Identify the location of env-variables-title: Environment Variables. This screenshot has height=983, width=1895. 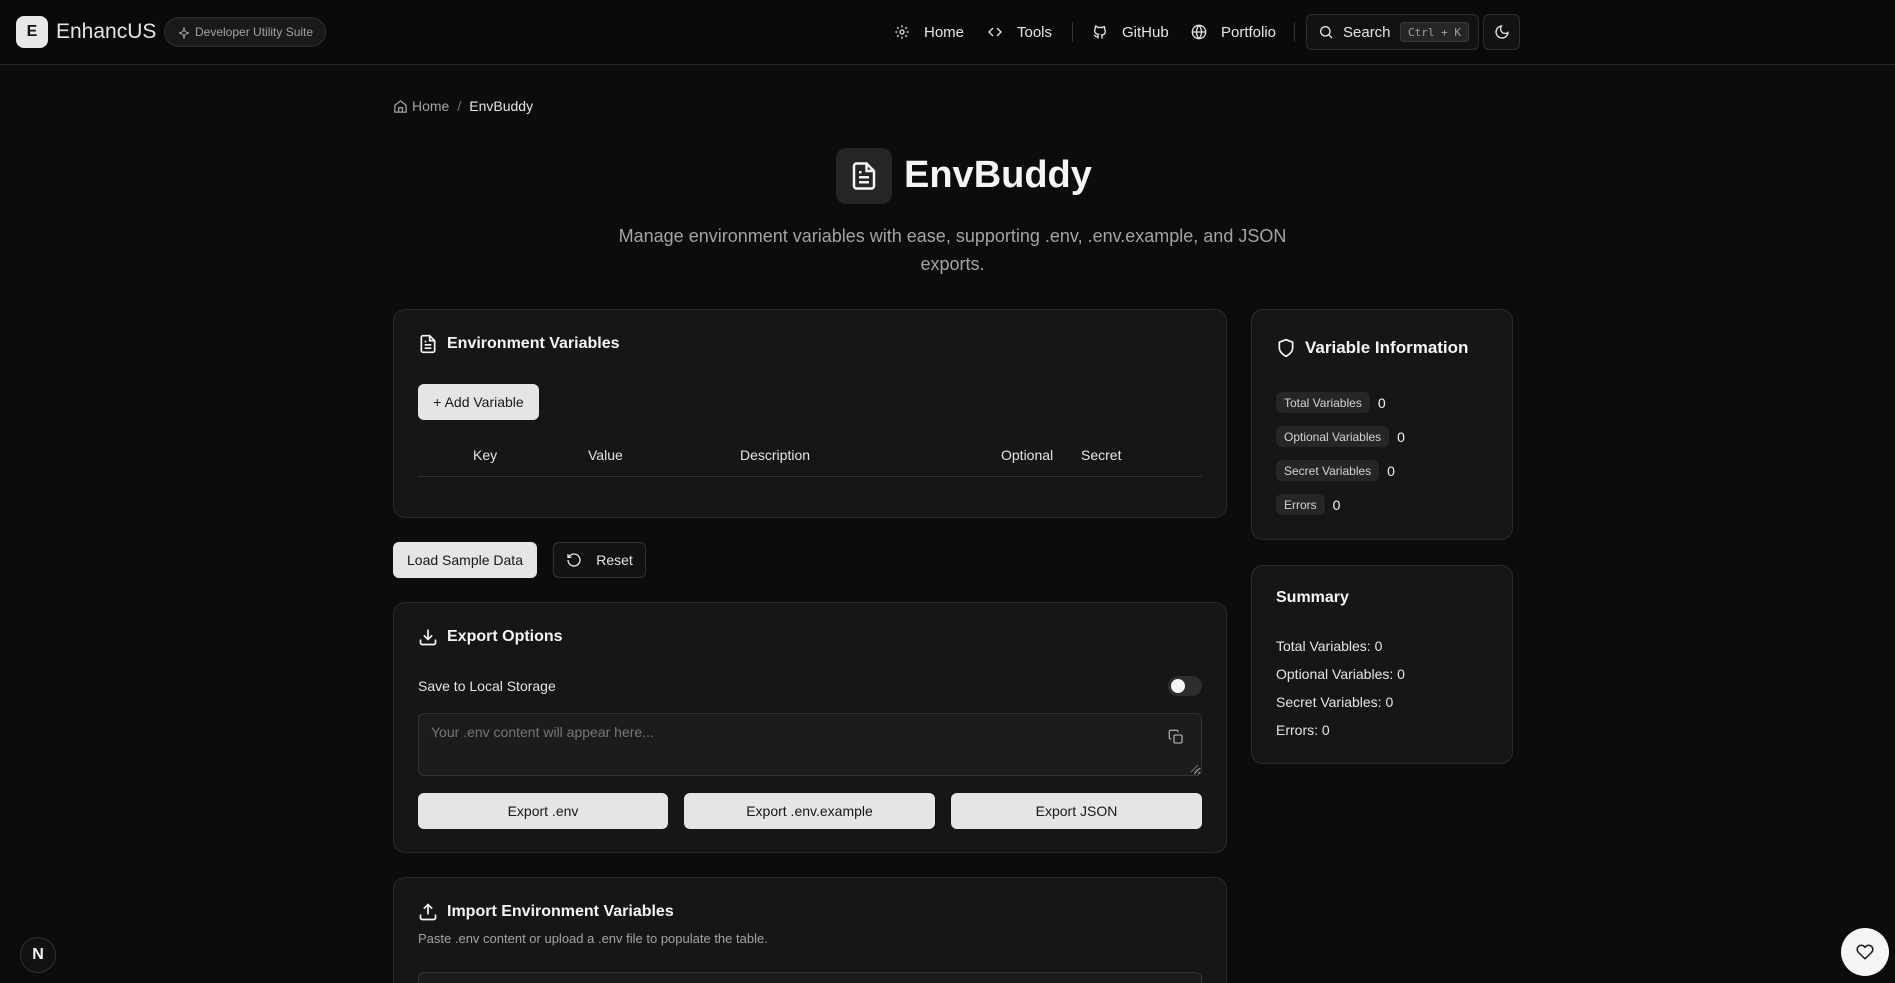
(519, 344).